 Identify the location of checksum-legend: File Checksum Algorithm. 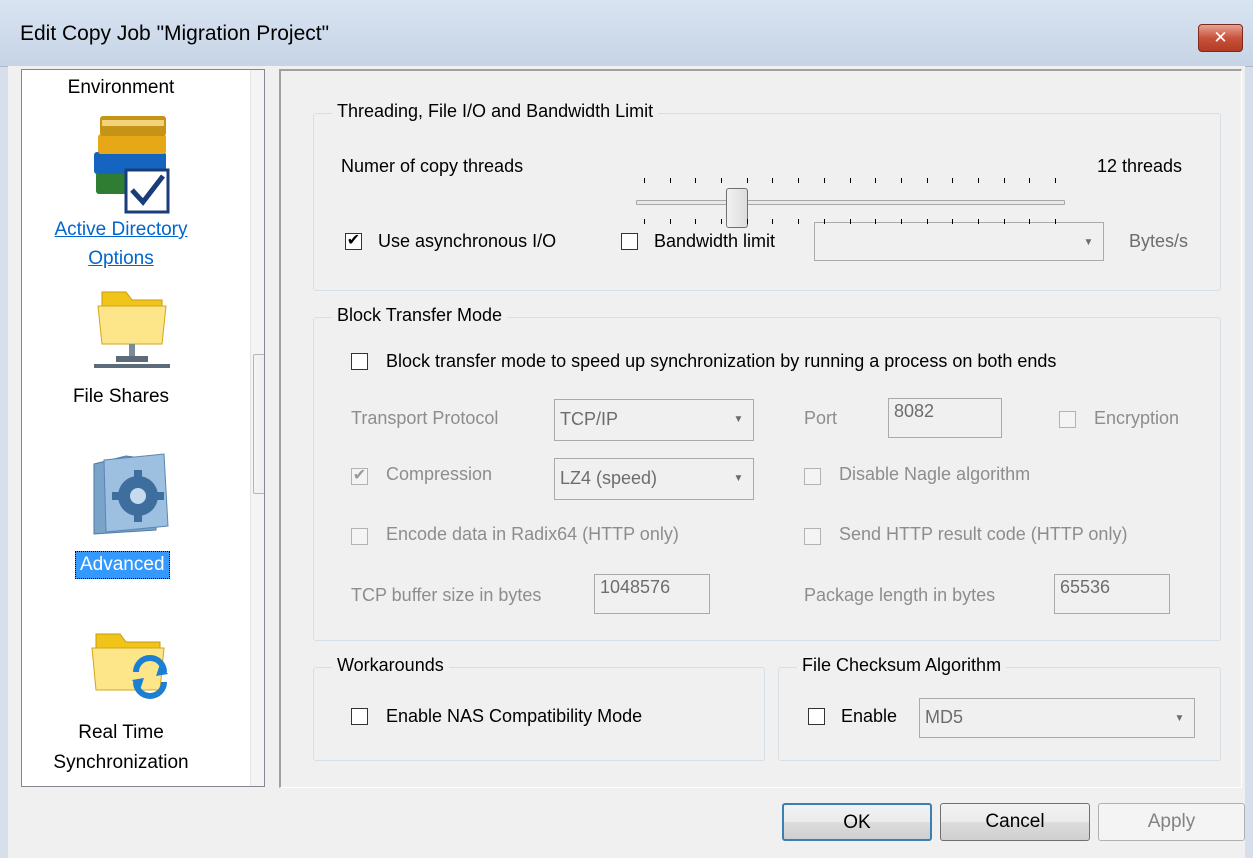
(902, 665).